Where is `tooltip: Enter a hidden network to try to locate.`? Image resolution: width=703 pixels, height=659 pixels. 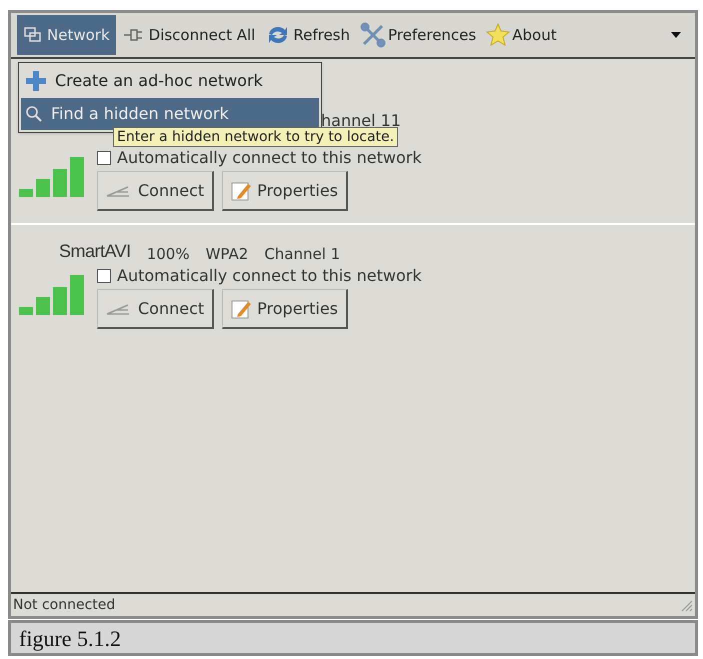
tooltip: Enter a hidden network to try to locate. is located at coordinates (255, 137).